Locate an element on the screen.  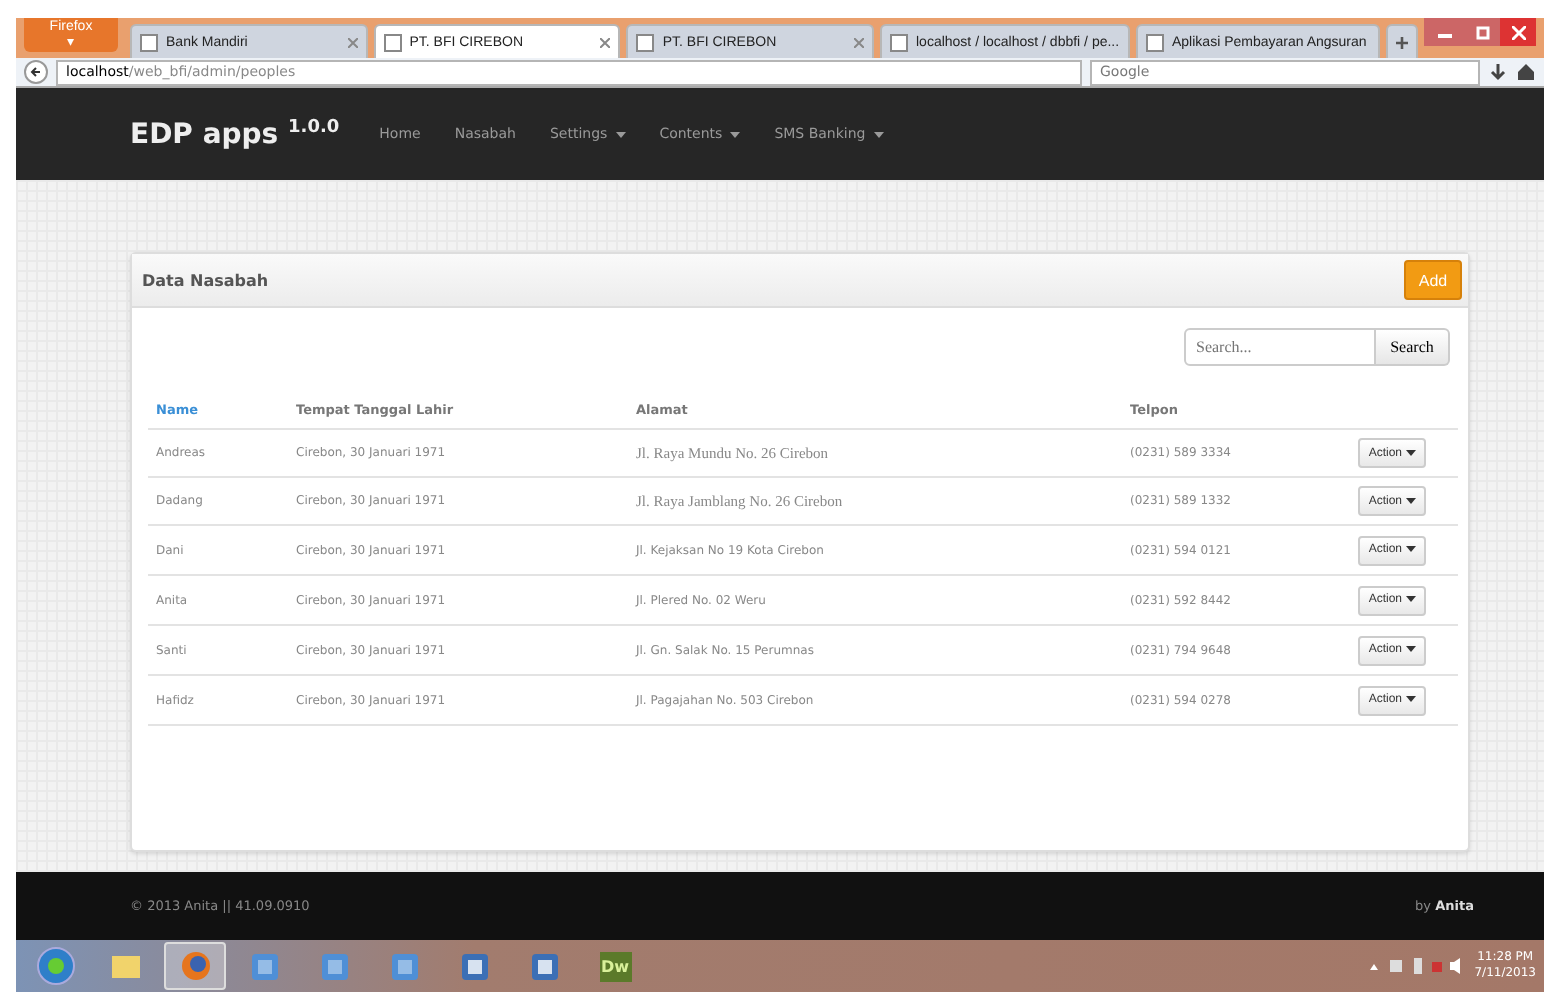
plus-icon is located at coordinates (1402, 42).